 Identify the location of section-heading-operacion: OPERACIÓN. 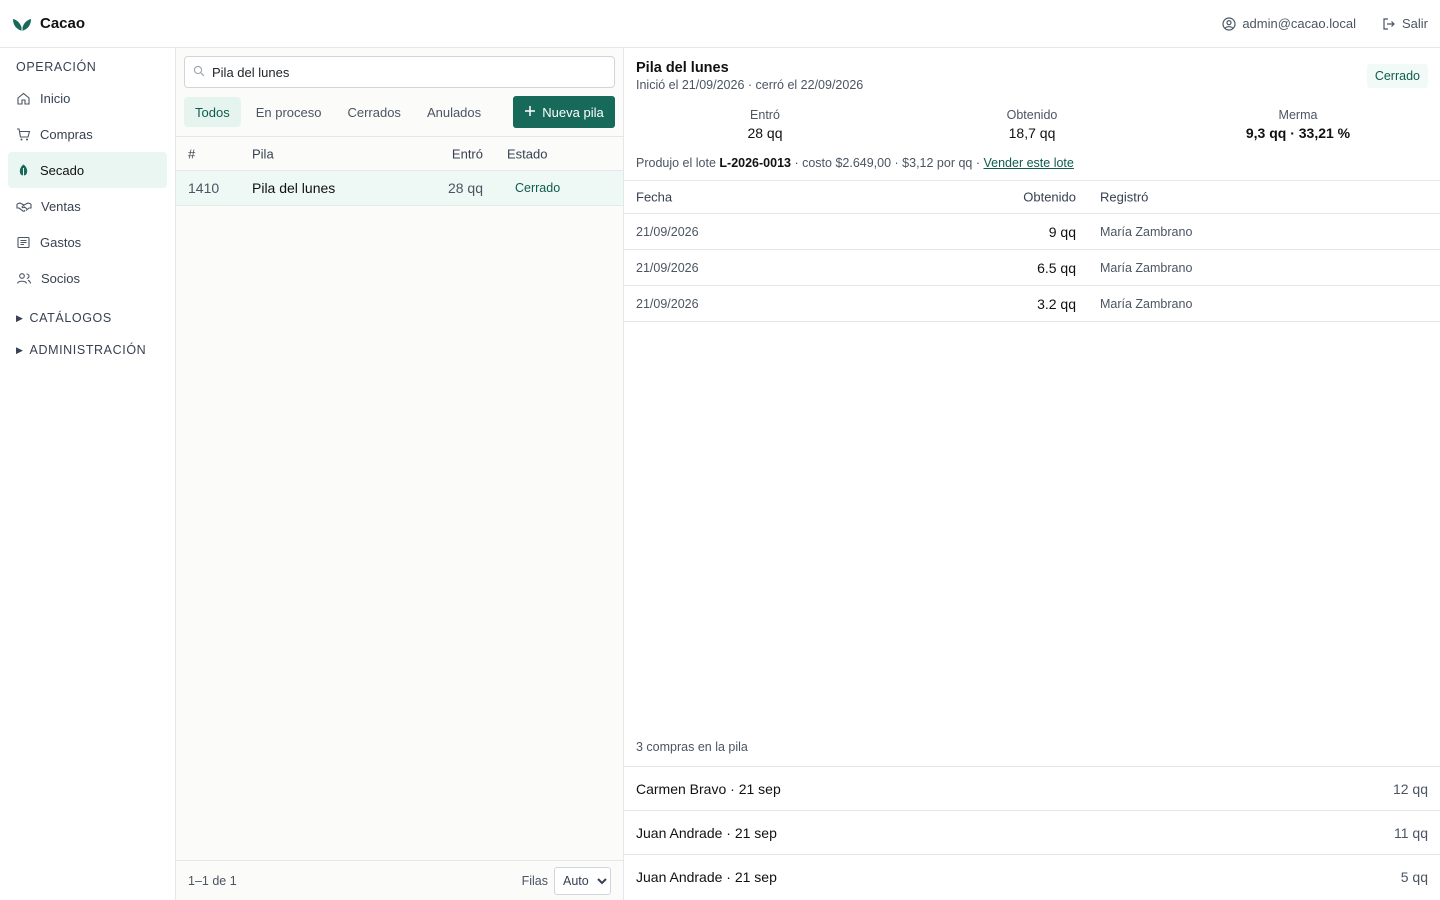
(56, 67).